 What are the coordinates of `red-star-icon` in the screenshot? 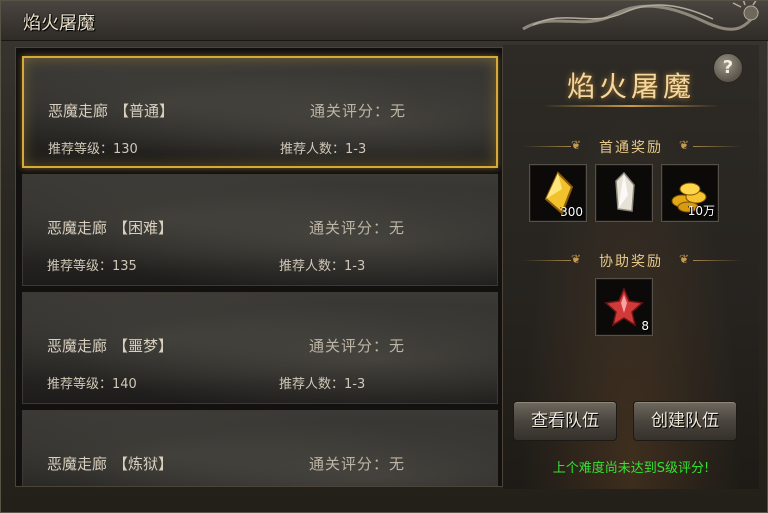 It's located at (624, 307).